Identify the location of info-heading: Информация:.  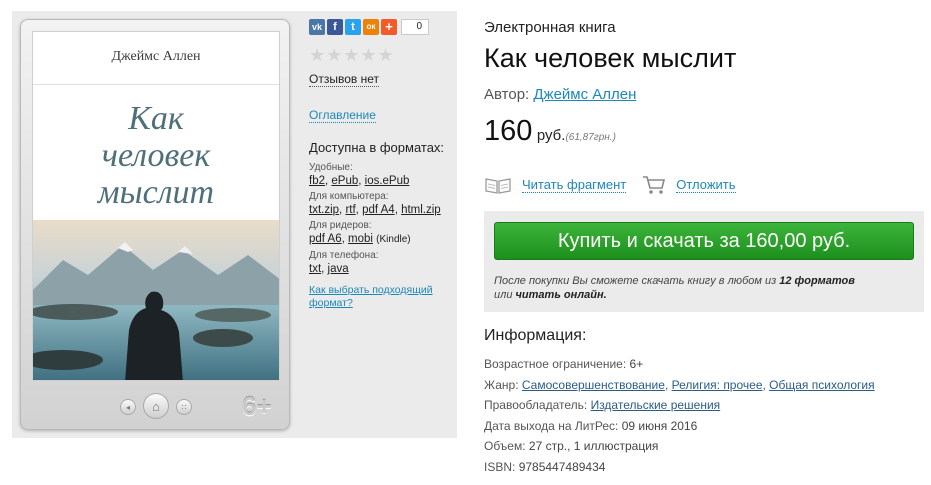
(535, 335).